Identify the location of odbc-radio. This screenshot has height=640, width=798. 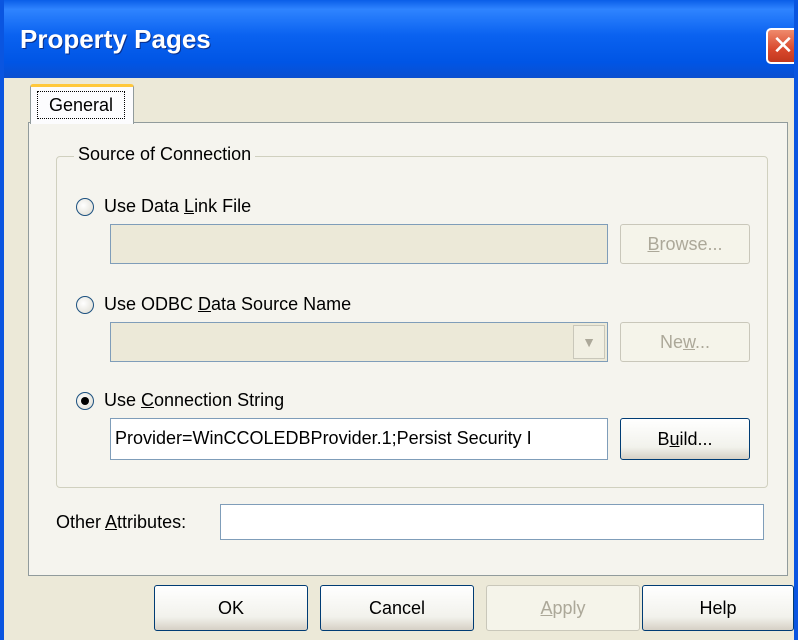
(85, 305).